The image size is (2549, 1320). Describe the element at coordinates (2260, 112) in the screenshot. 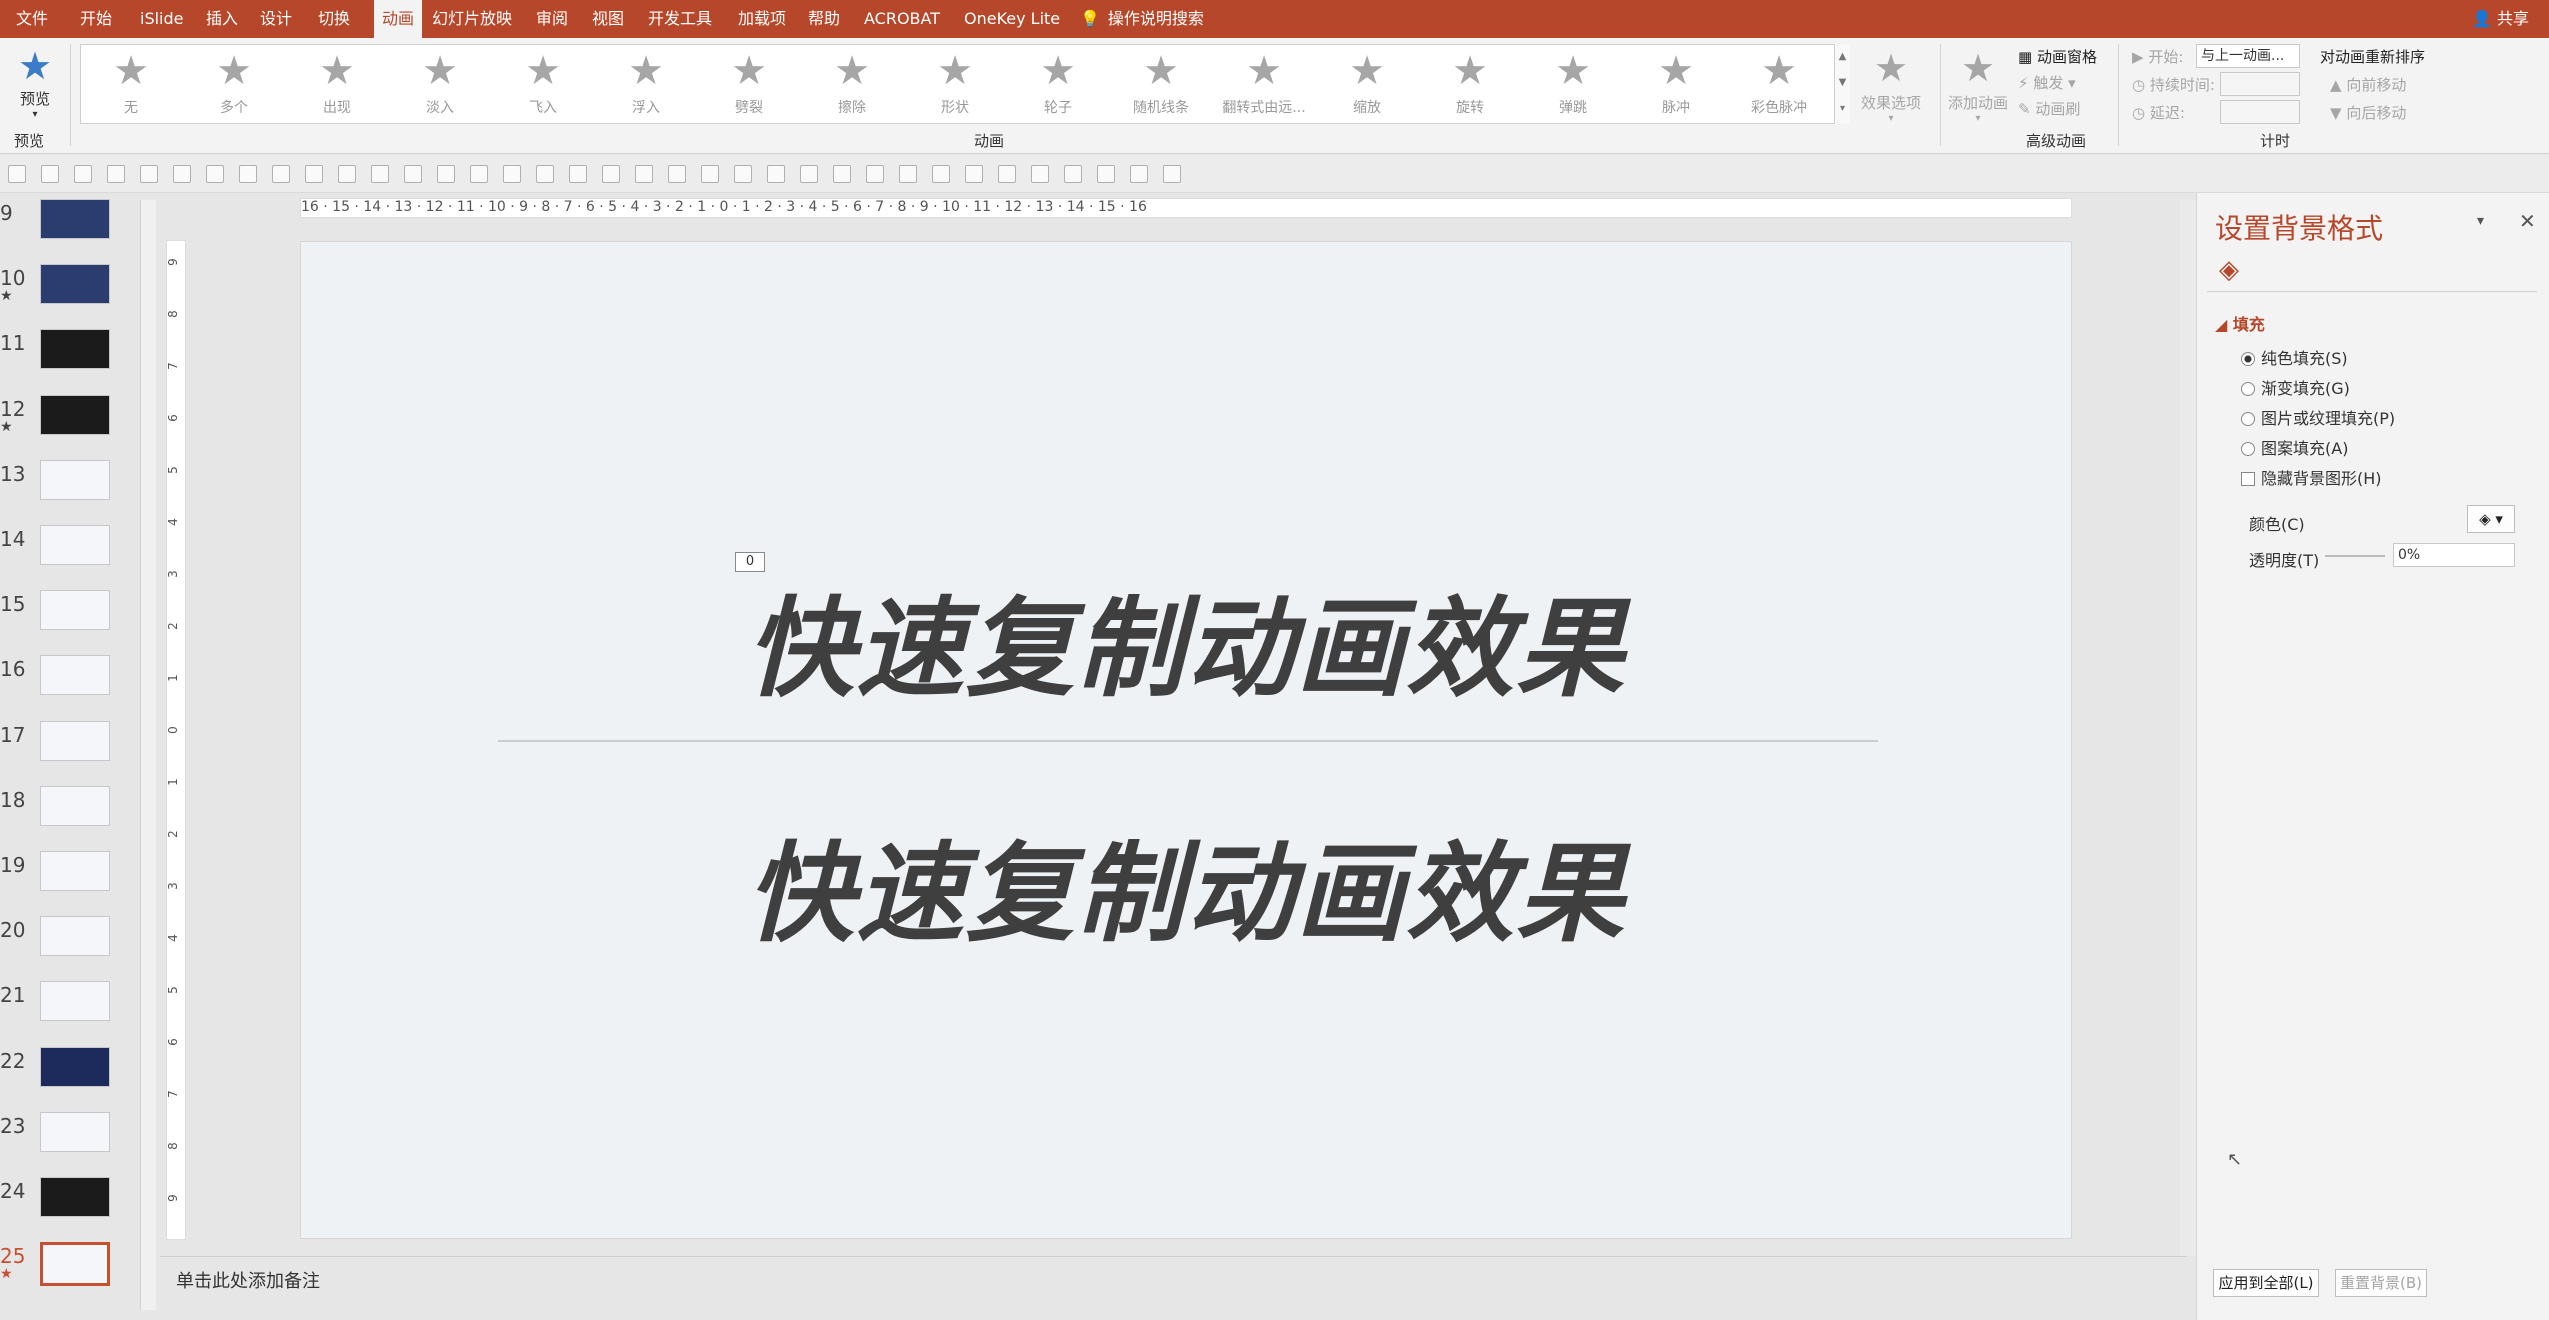

I see `delay-input` at that location.